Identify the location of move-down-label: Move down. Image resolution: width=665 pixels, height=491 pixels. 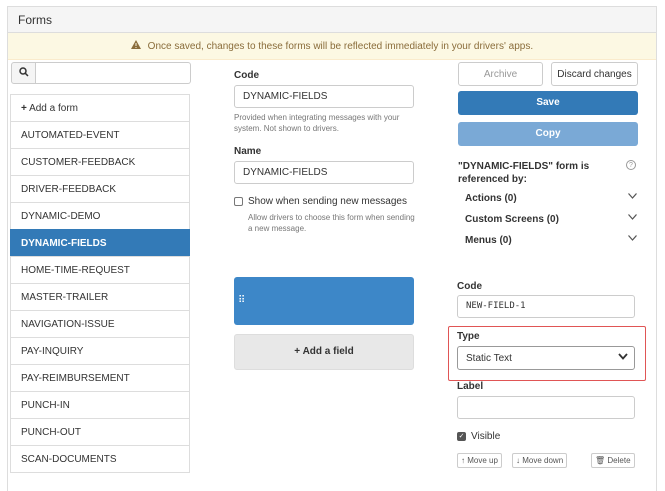
(543, 460).